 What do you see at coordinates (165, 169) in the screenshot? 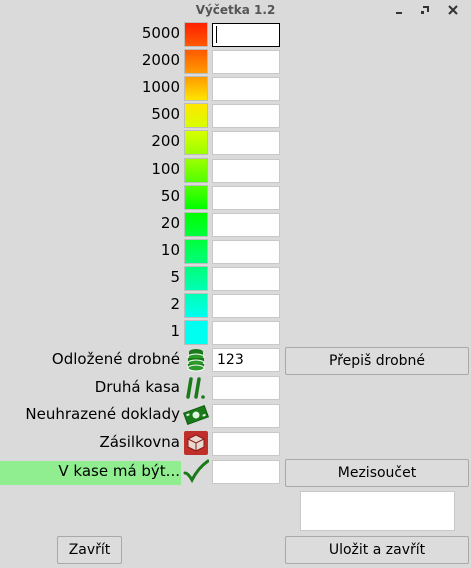
I see `denomination-label: 100` at bounding box center [165, 169].